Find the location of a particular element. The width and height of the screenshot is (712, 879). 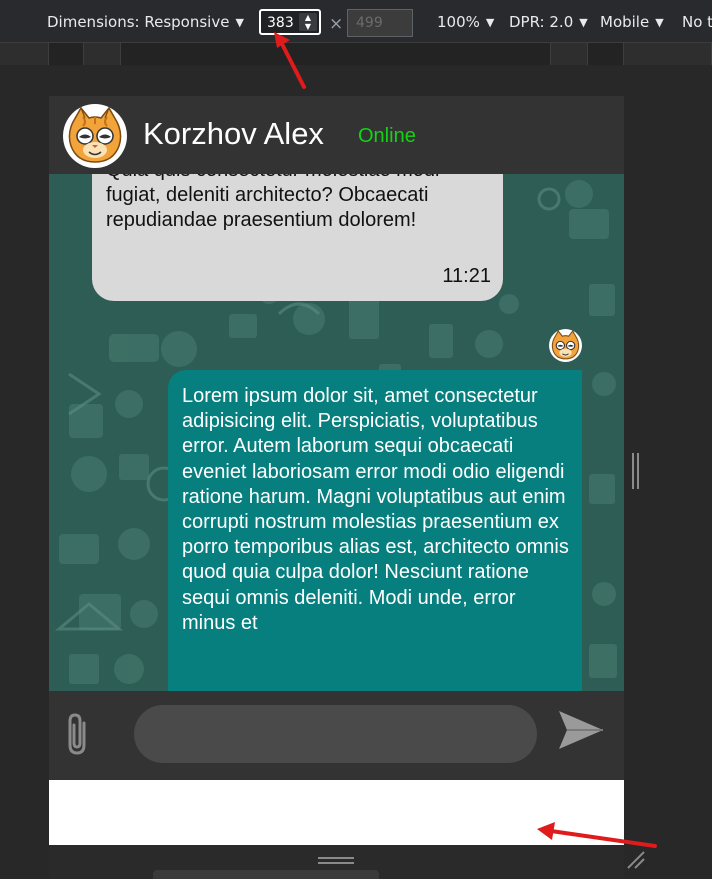

contact-name: Korzhov Alex is located at coordinates (233, 133).